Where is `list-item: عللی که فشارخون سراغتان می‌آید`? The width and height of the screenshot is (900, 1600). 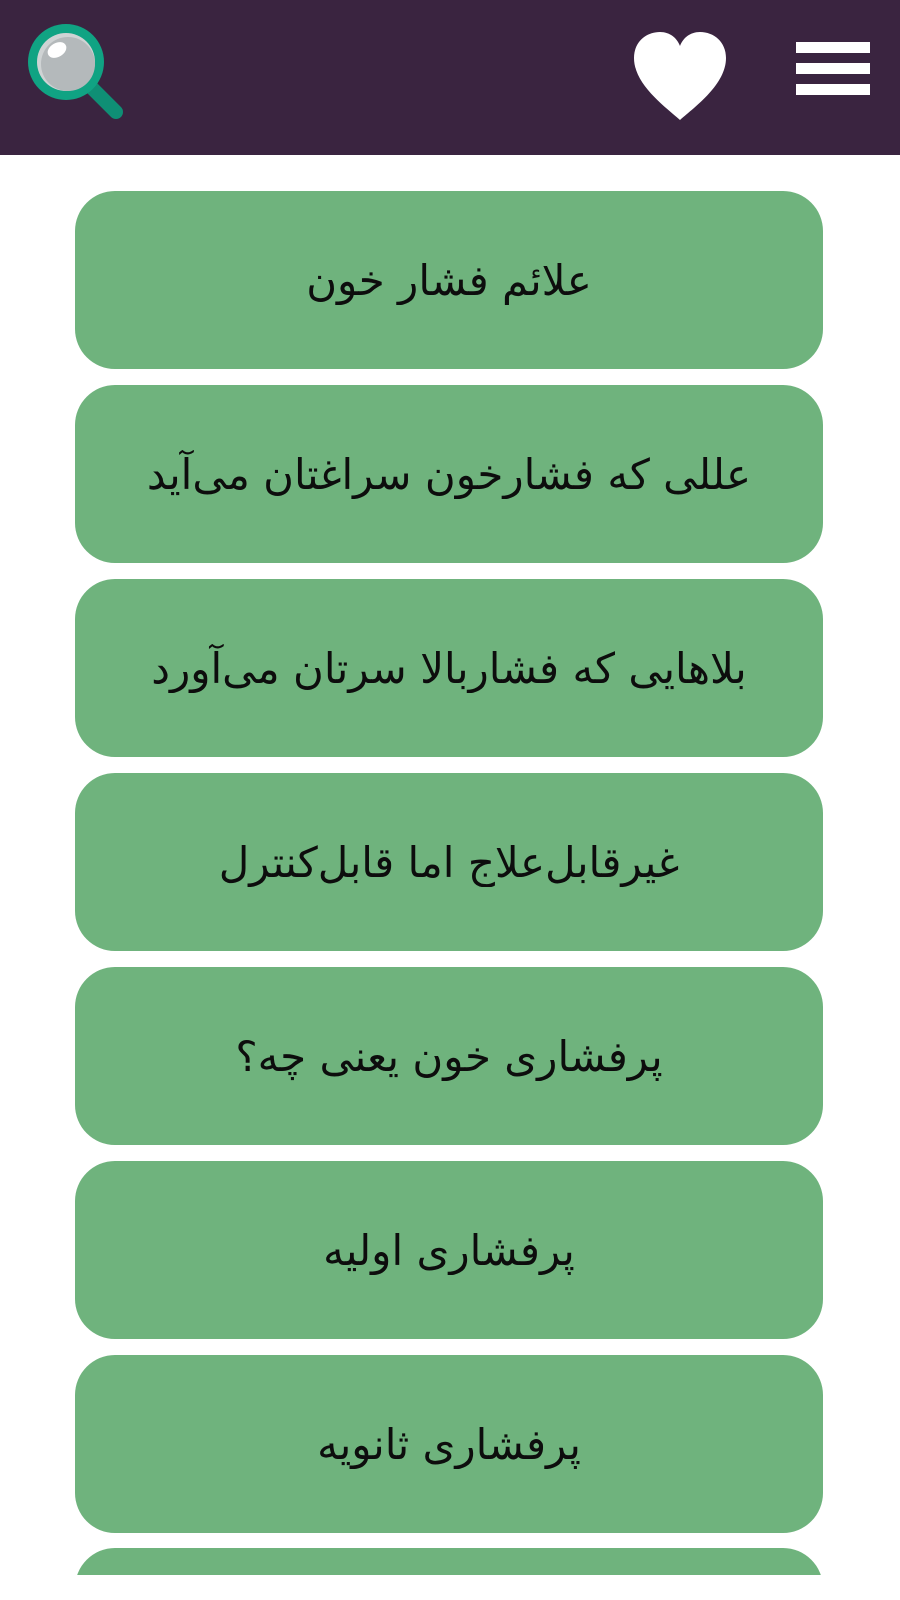
list-item: عللی که فشارخون سراغتان می‌آید is located at coordinates (449, 474).